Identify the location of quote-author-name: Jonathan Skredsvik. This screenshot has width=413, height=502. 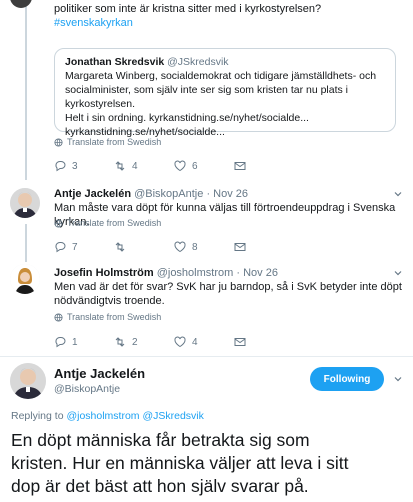
(115, 62).